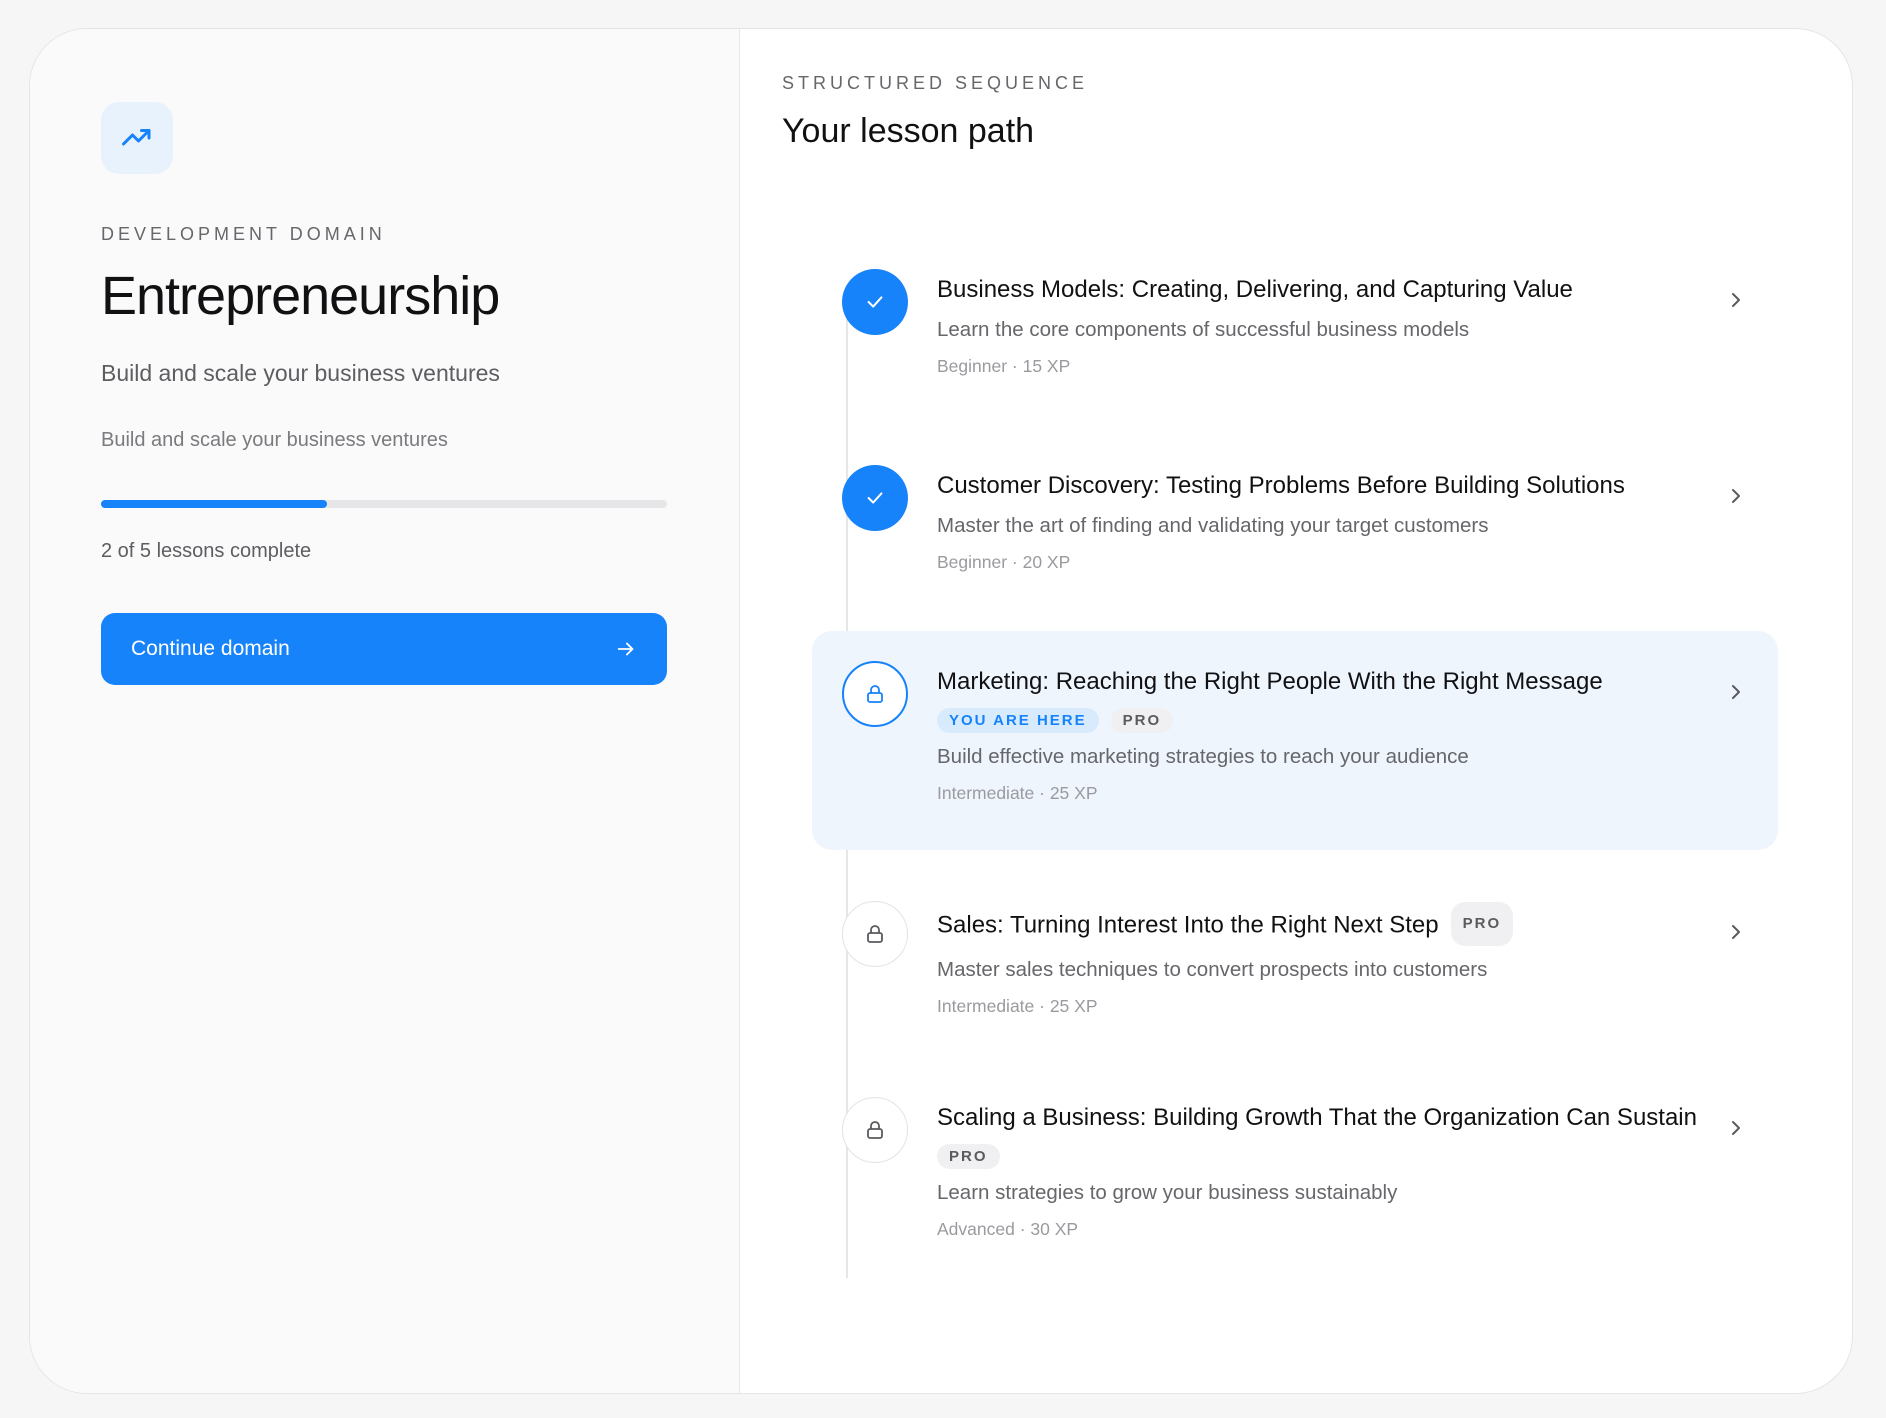 This screenshot has height=1418, width=1886. What do you see at coordinates (1004, 562) in the screenshot?
I see `lesson-meta: Beginner · 20 XP` at bounding box center [1004, 562].